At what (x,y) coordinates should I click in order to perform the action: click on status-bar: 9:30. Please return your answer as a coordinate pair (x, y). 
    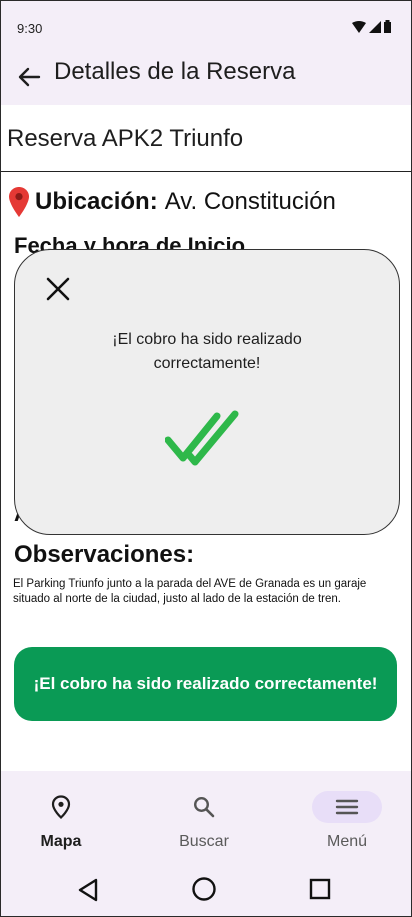
    Looking at the image, I should click on (206, 27).